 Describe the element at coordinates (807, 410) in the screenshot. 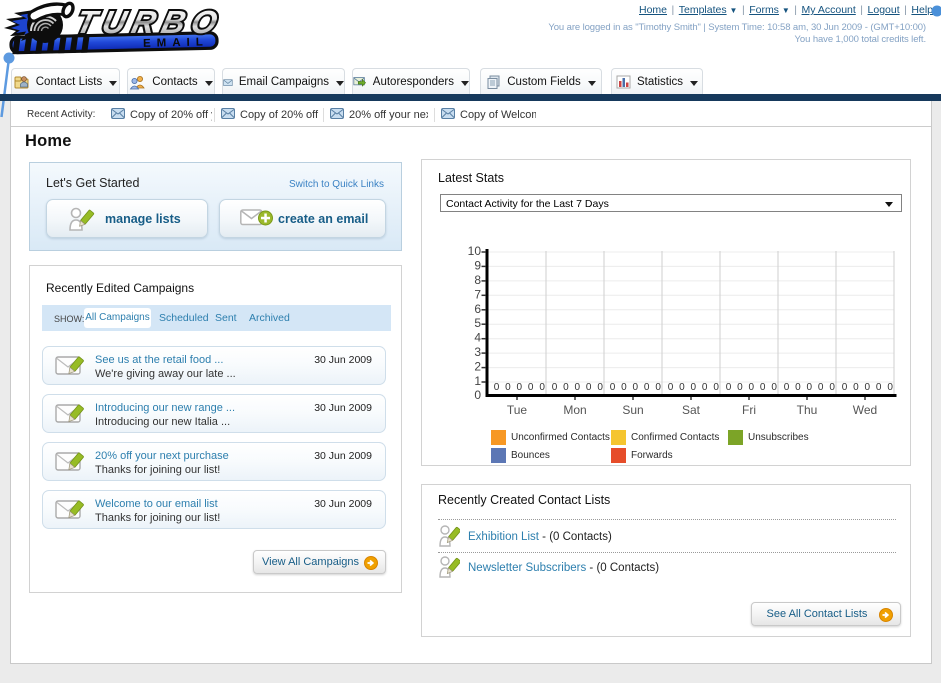

I see `svg-text: Thu` at that location.